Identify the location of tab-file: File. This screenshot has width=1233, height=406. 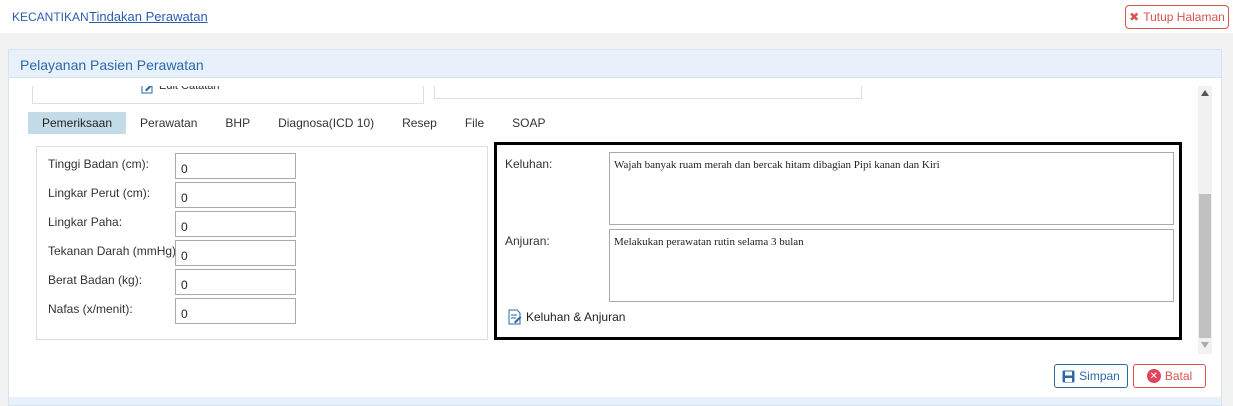
(474, 123).